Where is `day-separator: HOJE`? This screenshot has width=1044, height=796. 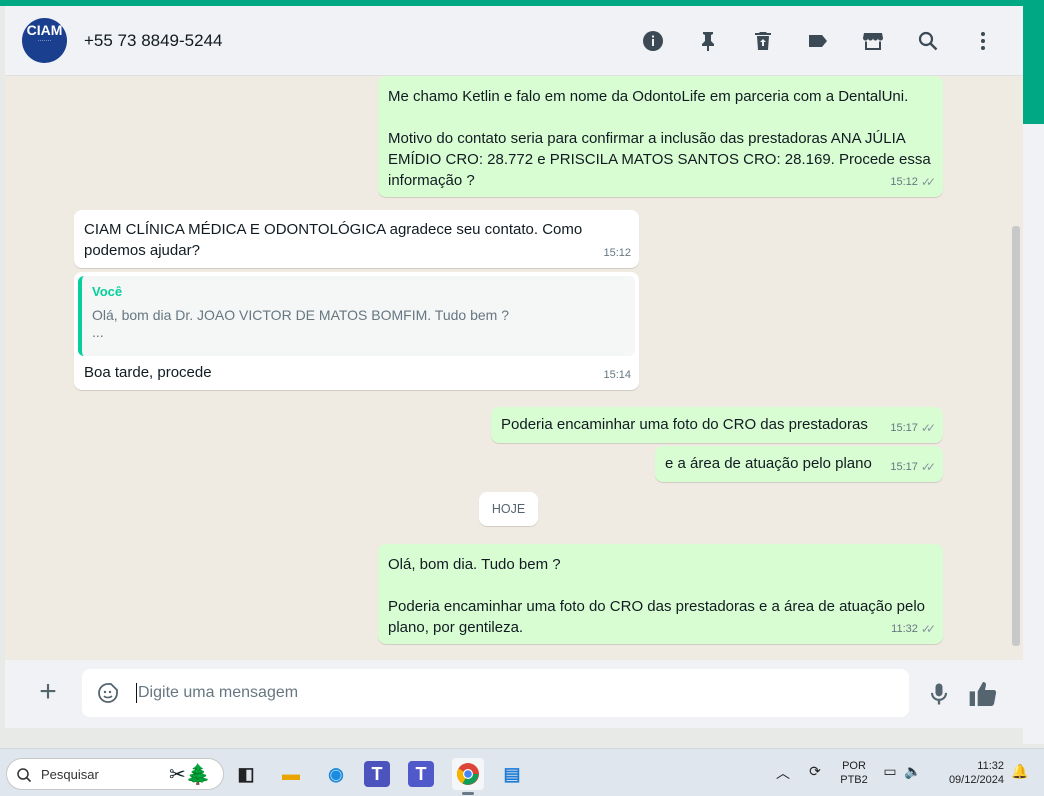 day-separator: HOJE is located at coordinates (508, 509).